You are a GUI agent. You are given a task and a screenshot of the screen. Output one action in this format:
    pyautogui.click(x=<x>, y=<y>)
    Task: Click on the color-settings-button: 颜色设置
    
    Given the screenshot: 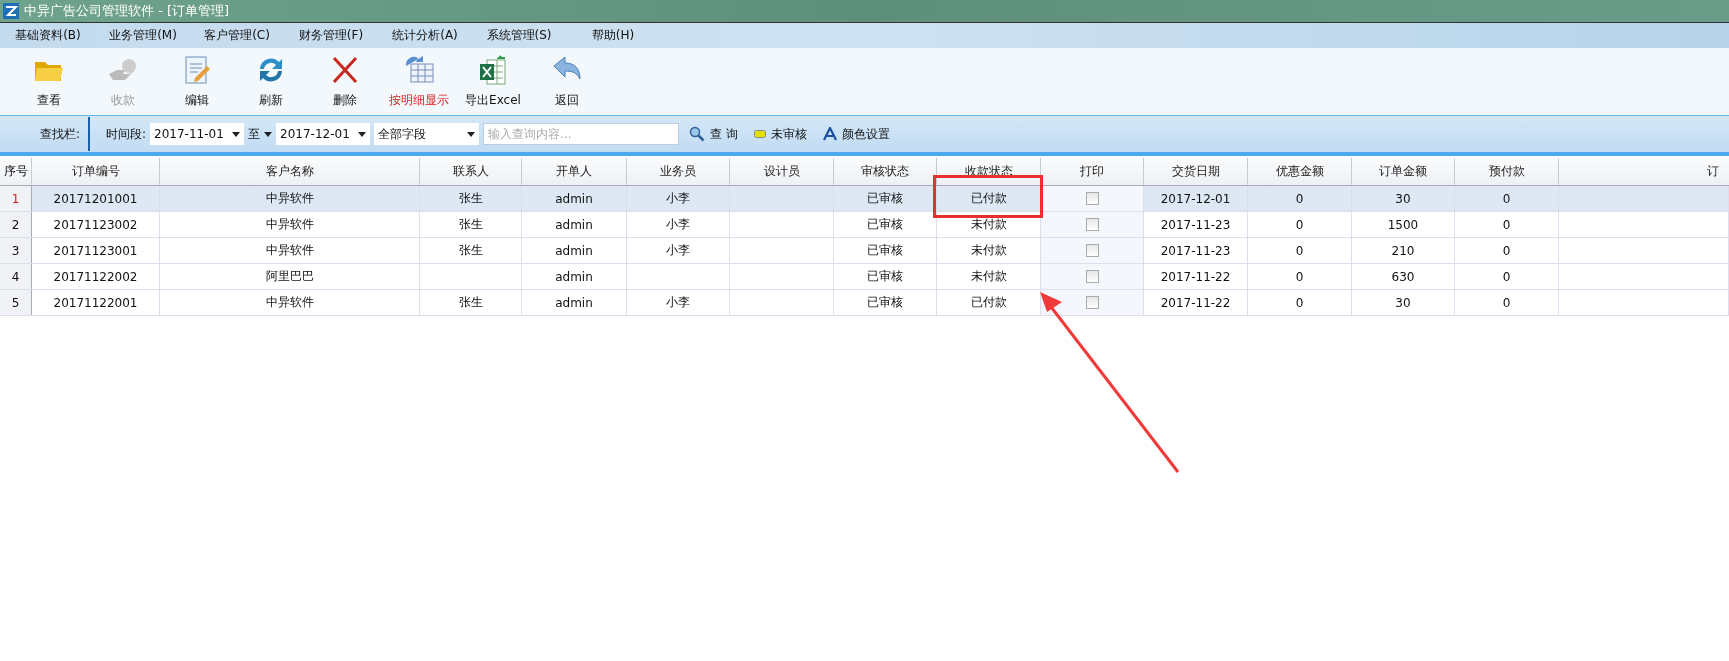 What is the action you would take?
    pyautogui.click(x=856, y=134)
    